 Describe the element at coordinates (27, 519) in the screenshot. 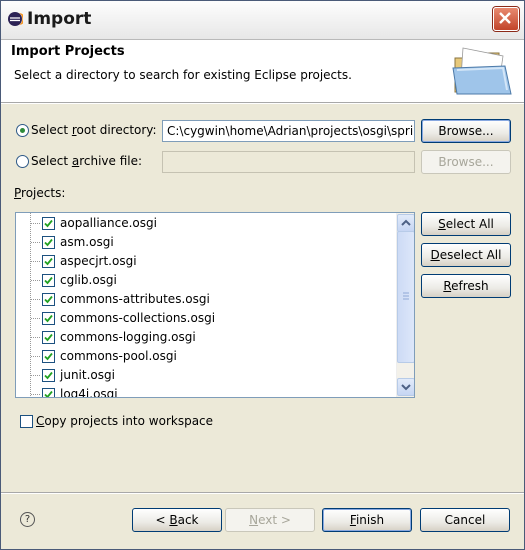

I see `help-icon: ?` at that location.